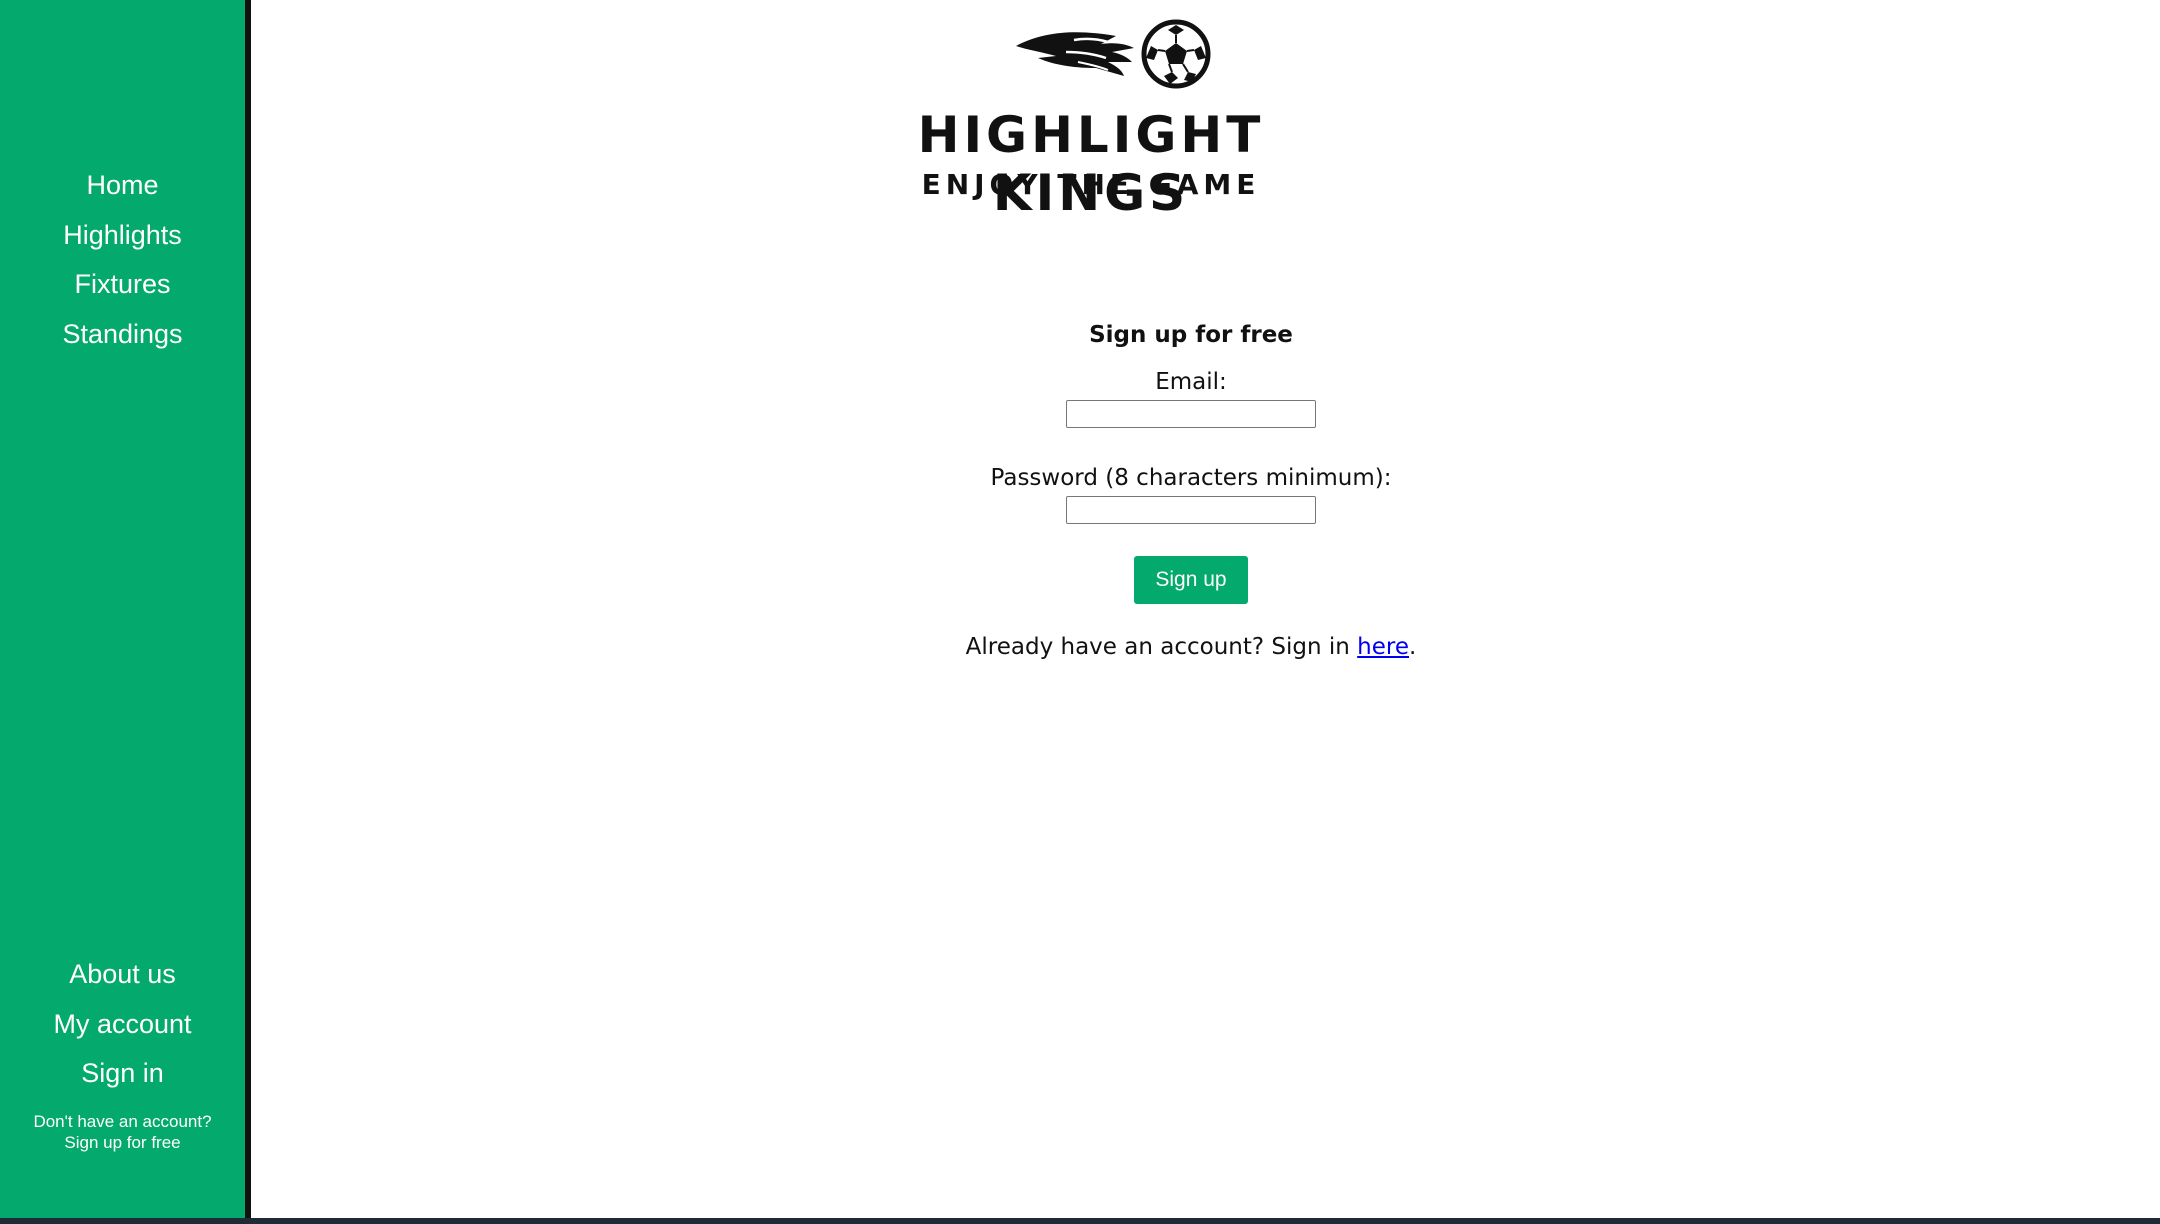 Image resolution: width=2160 pixels, height=1224 pixels. What do you see at coordinates (122, 1025) in the screenshot?
I see `sidebar-item-my-account: My account` at bounding box center [122, 1025].